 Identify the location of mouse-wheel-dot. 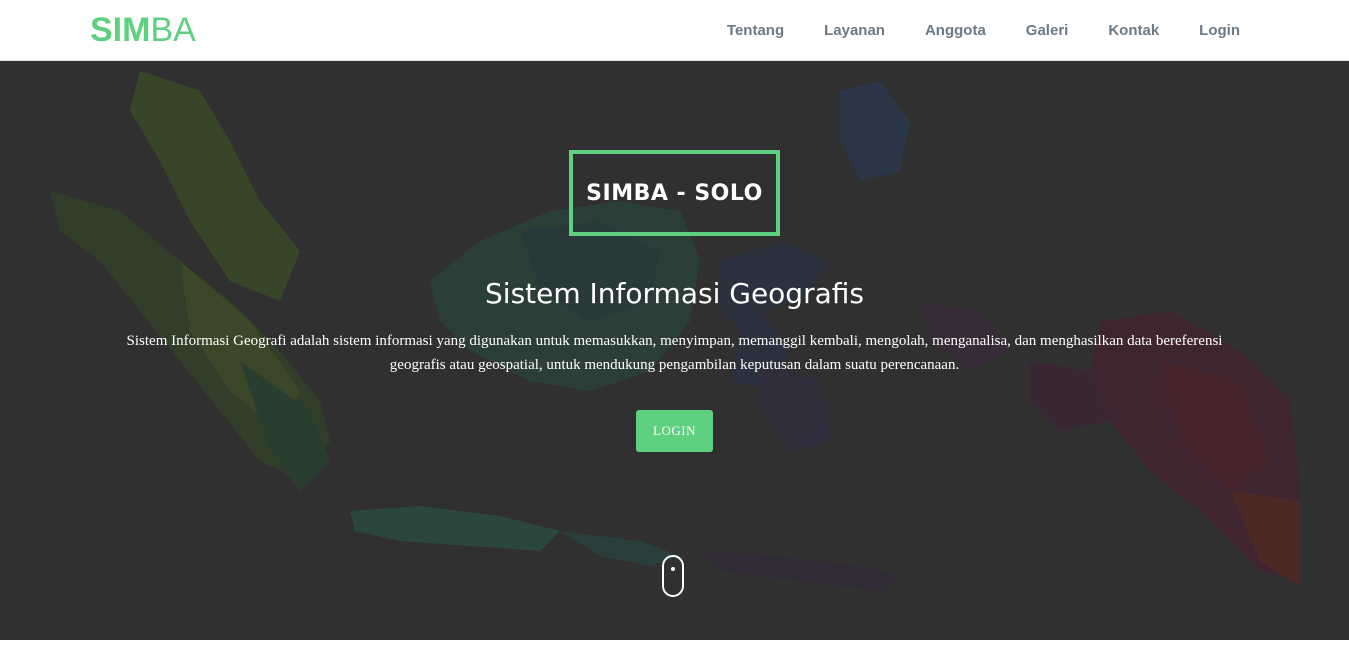
(673, 569).